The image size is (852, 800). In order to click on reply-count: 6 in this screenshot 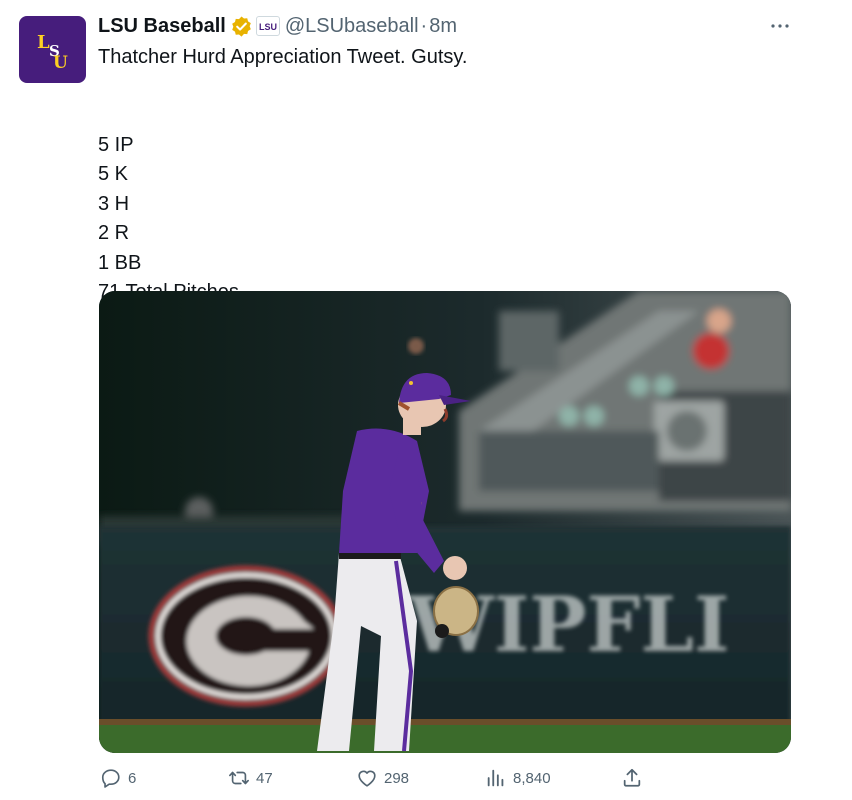, I will do `click(132, 778)`.